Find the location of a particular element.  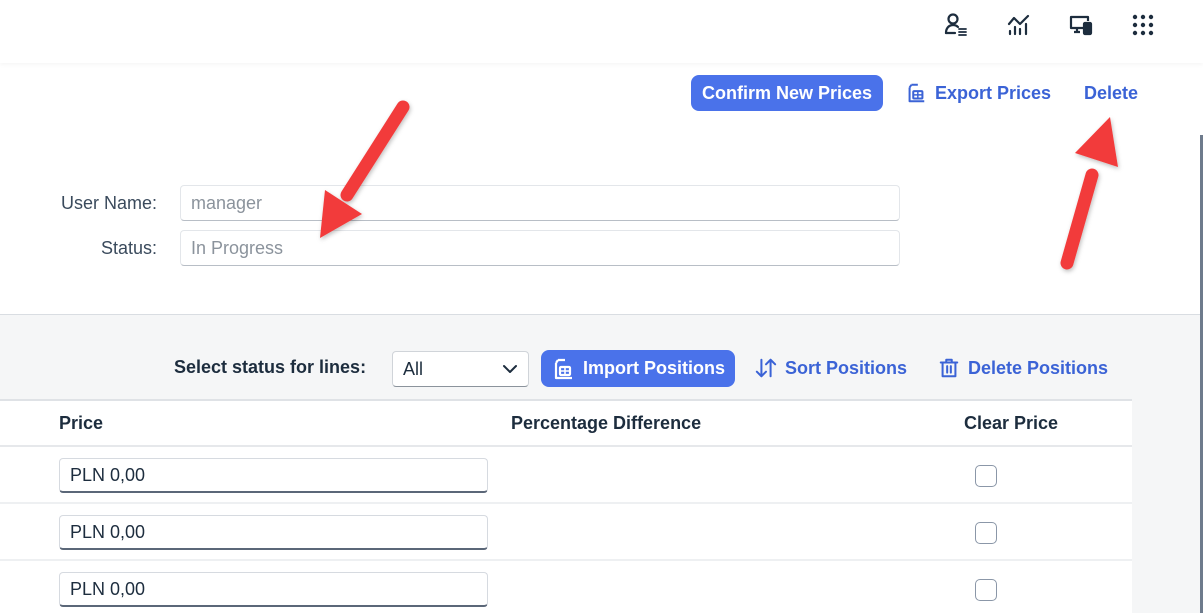

user-name-label: User Name: is located at coordinates (108, 203).